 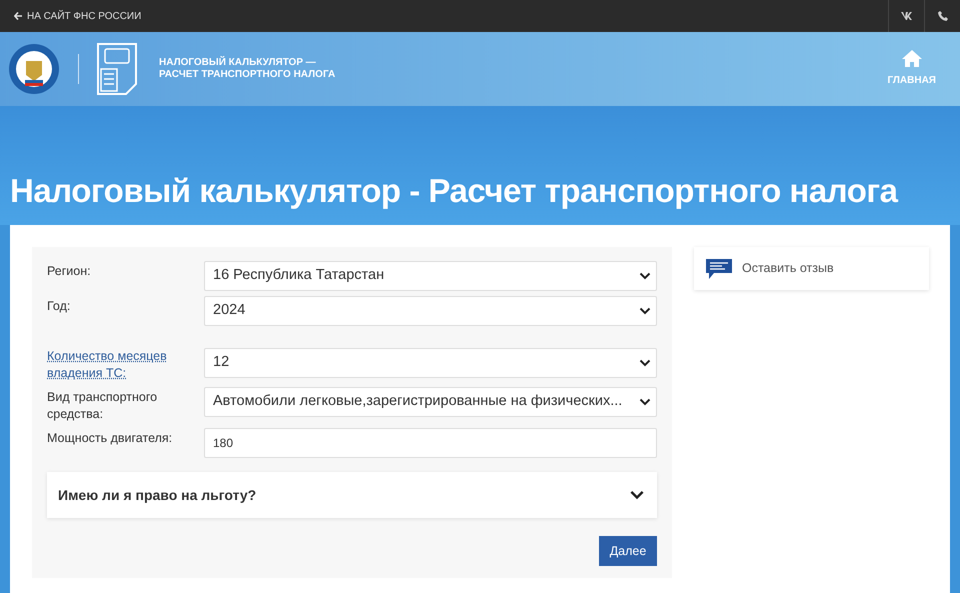 I want to click on arrow-left-icon, so click(x=18, y=16).